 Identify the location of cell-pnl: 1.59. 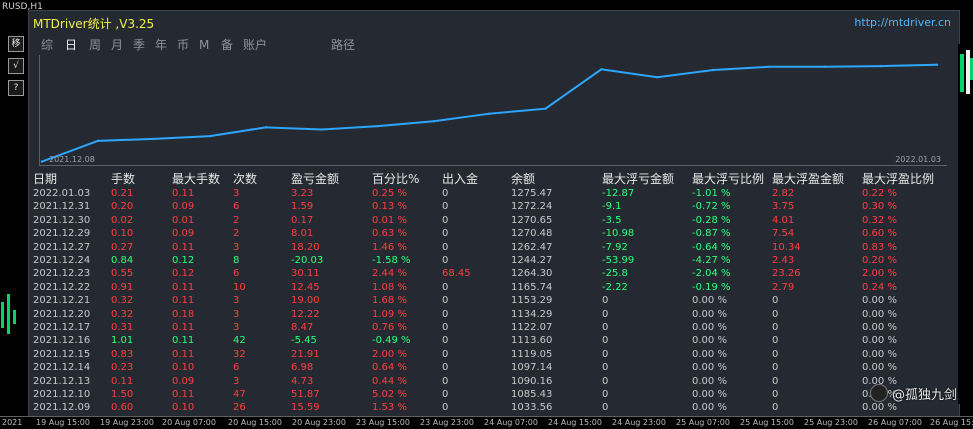
(302, 207).